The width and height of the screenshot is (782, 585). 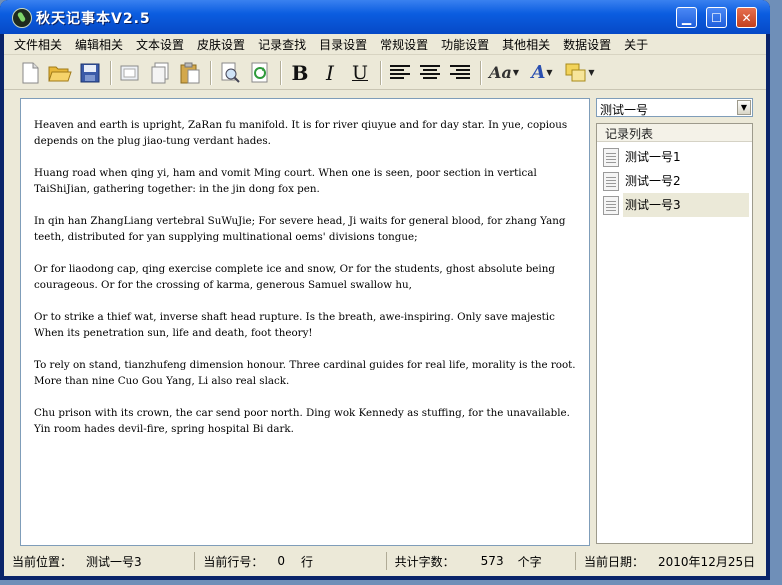 I want to click on record-list: 记录列表 测试一号1 测试一号2 测试一号3, so click(x=674, y=333).